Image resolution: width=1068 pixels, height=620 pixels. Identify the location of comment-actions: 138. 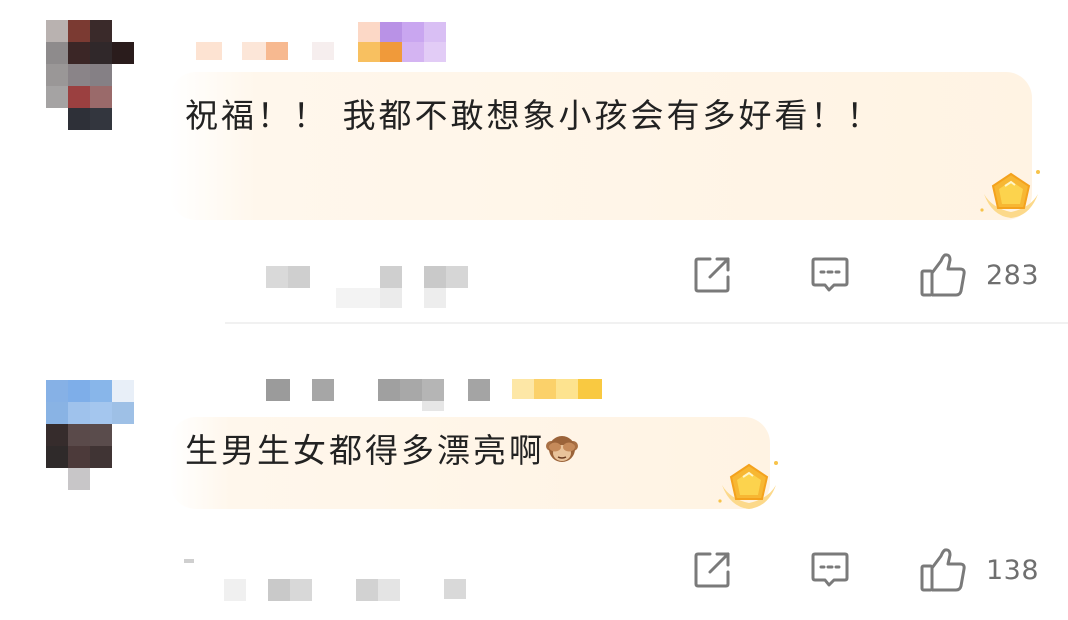
(875, 570).